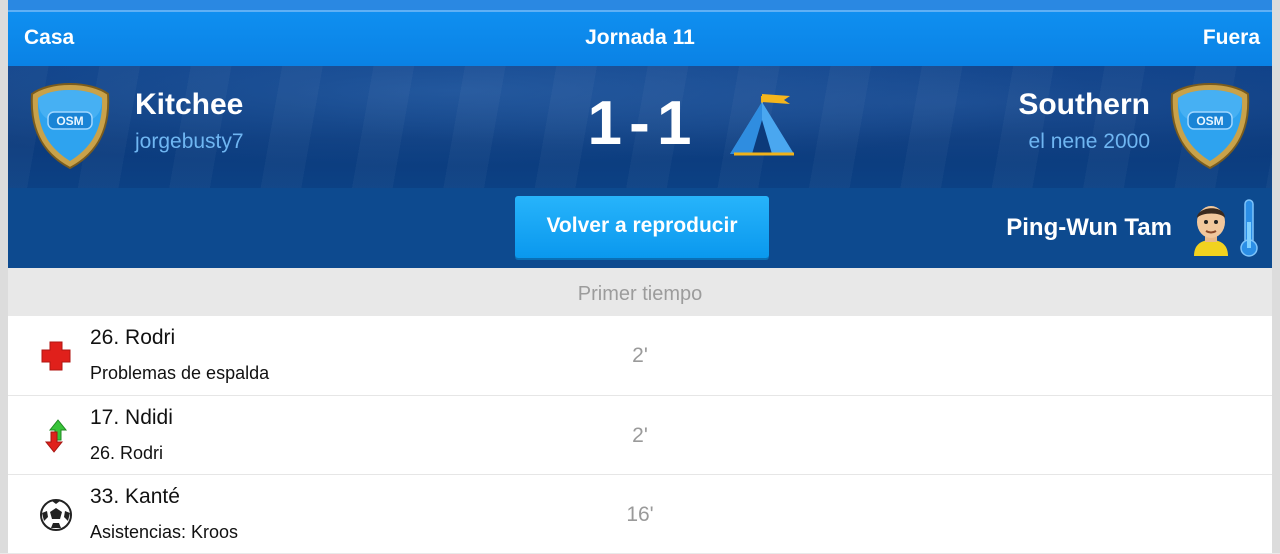  I want to click on home-score: 1, so click(605, 123).